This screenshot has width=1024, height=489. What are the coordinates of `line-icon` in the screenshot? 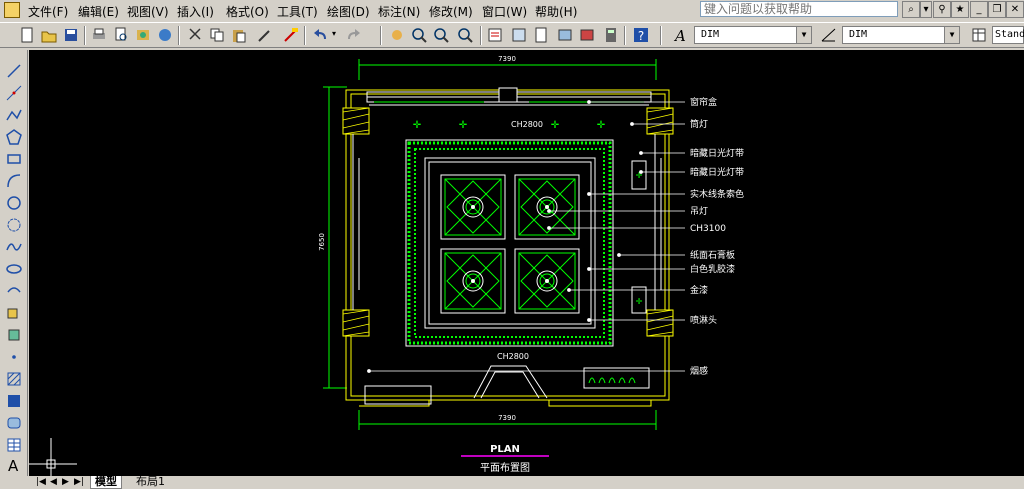 It's located at (14, 71).